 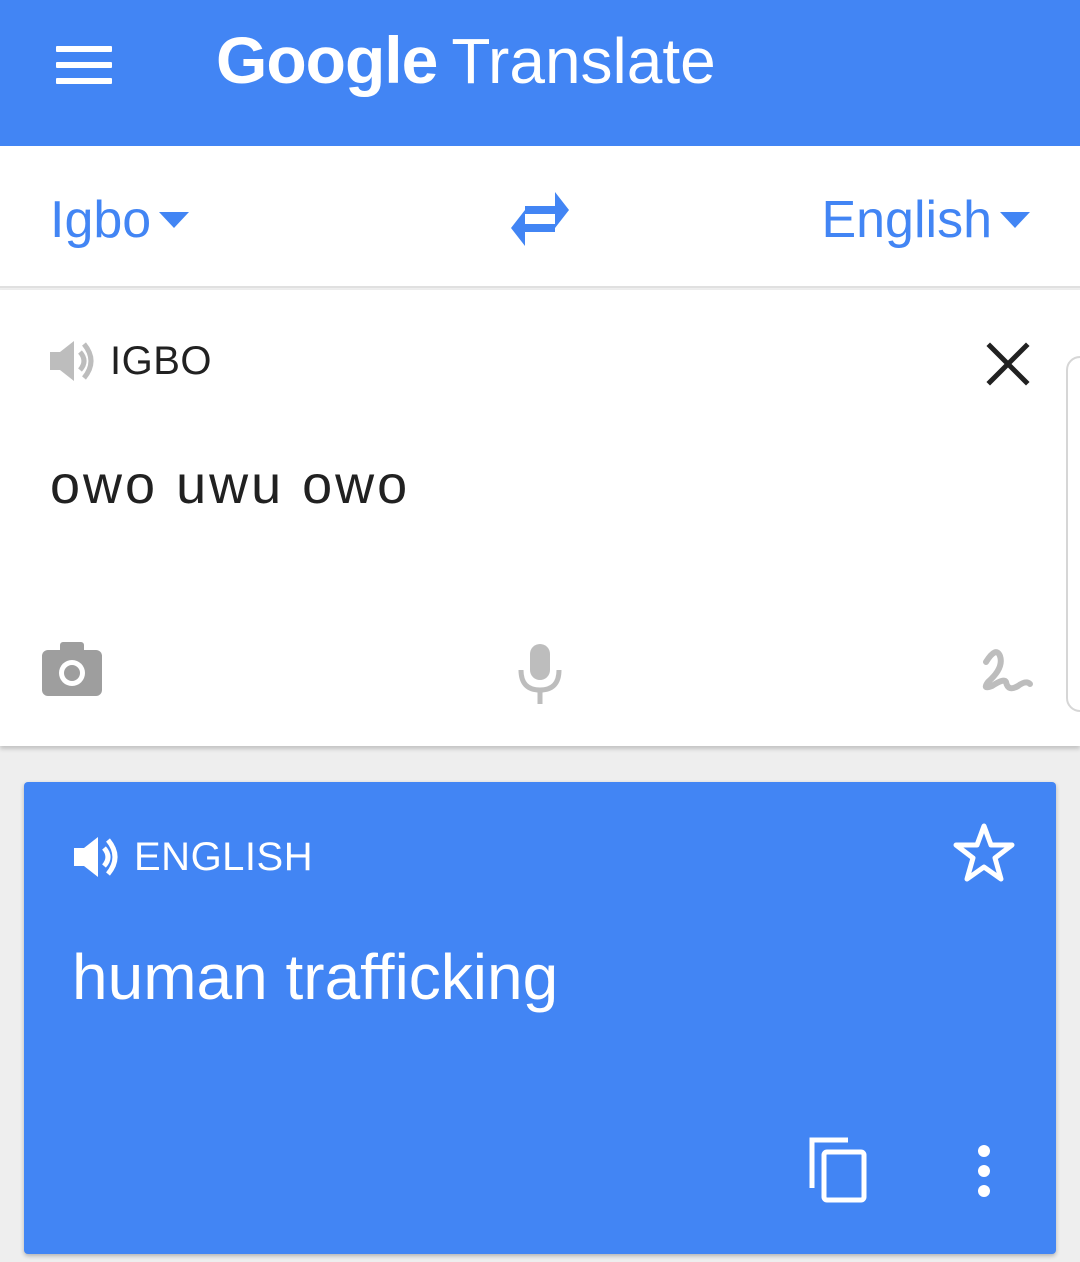 I want to click on app-title: Google Translate, so click(x=466, y=62).